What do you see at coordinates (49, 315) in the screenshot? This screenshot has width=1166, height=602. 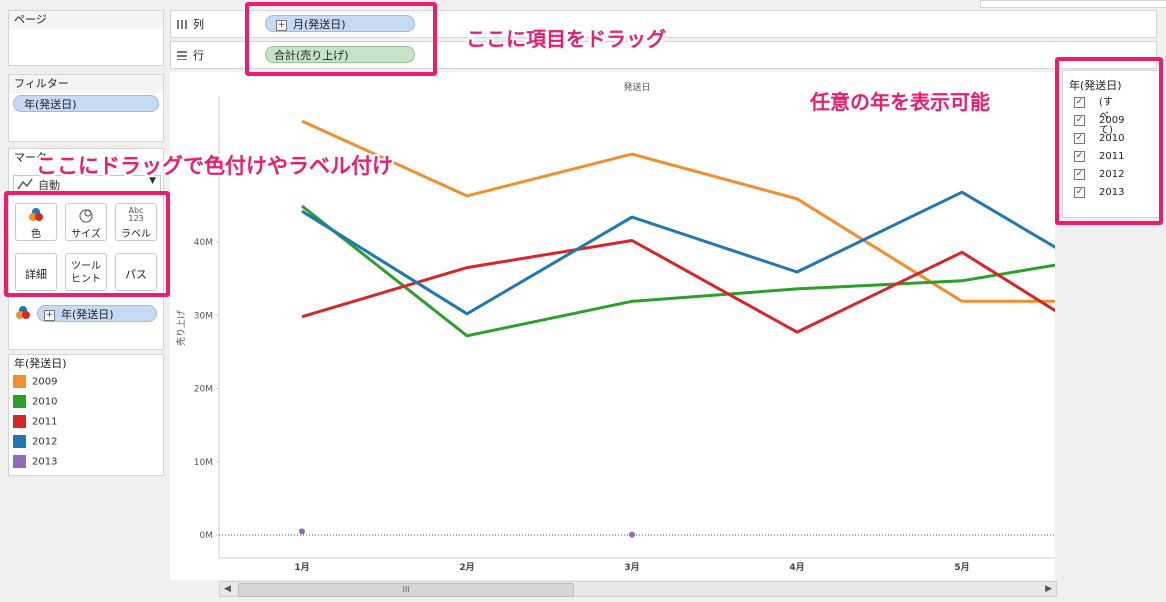 I see `expand-icon: +` at bounding box center [49, 315].